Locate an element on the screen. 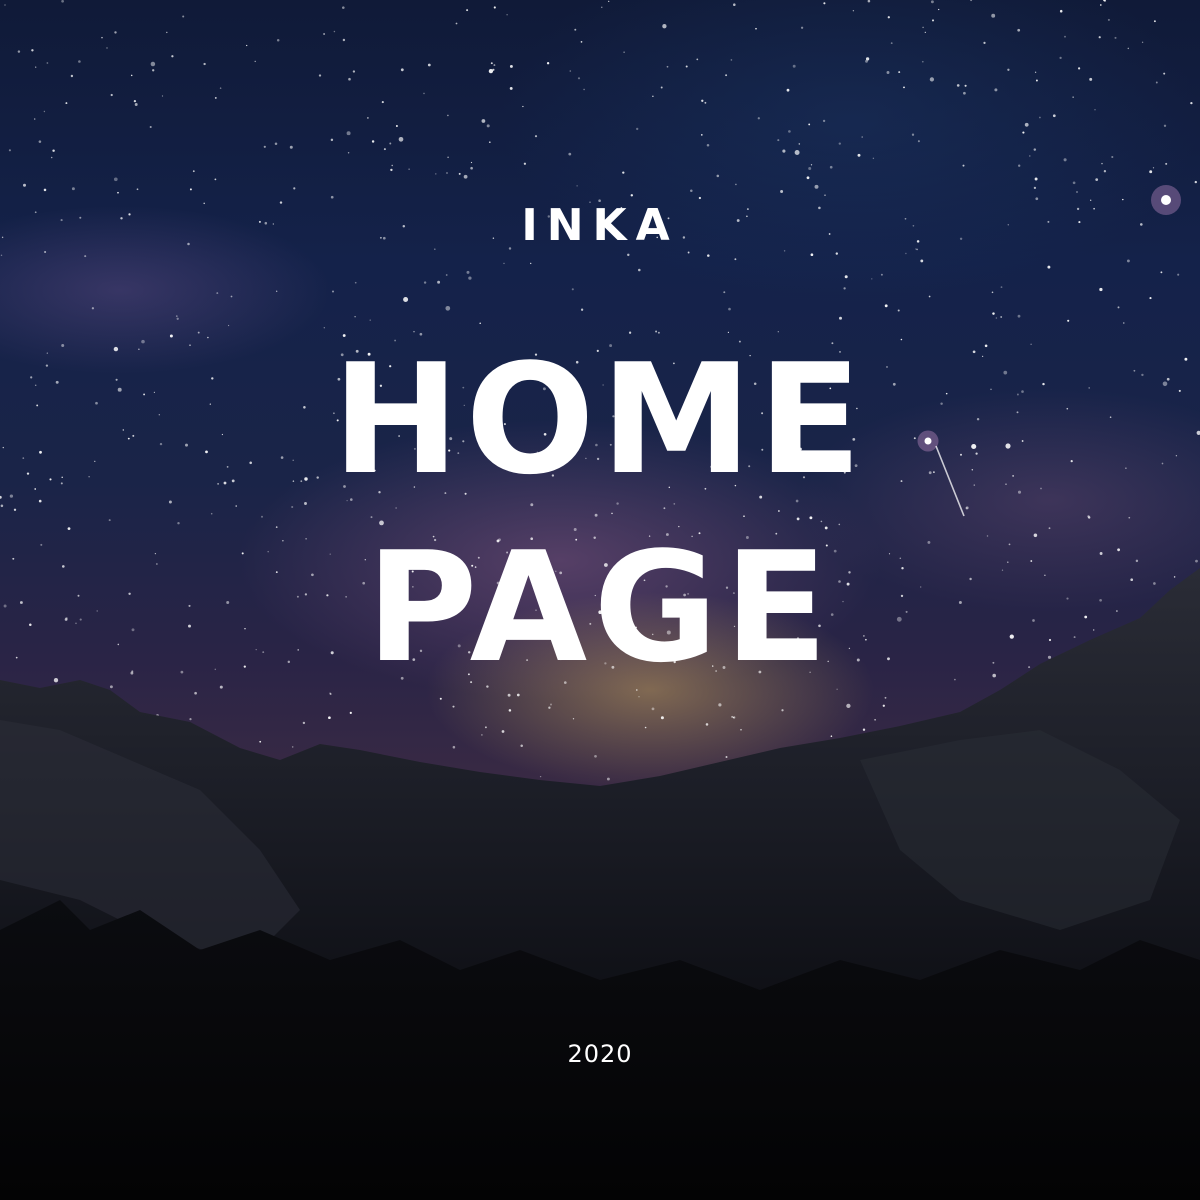  brand-name: INKA is located at coordinates (600, 225).